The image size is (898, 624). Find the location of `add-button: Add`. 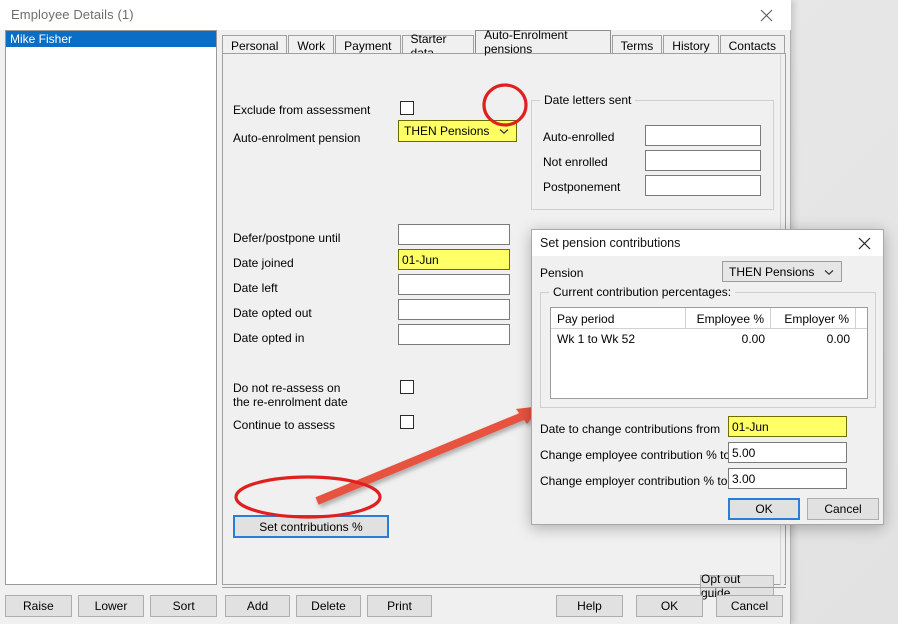

add-button: Add is located at coordinates (257, 606).